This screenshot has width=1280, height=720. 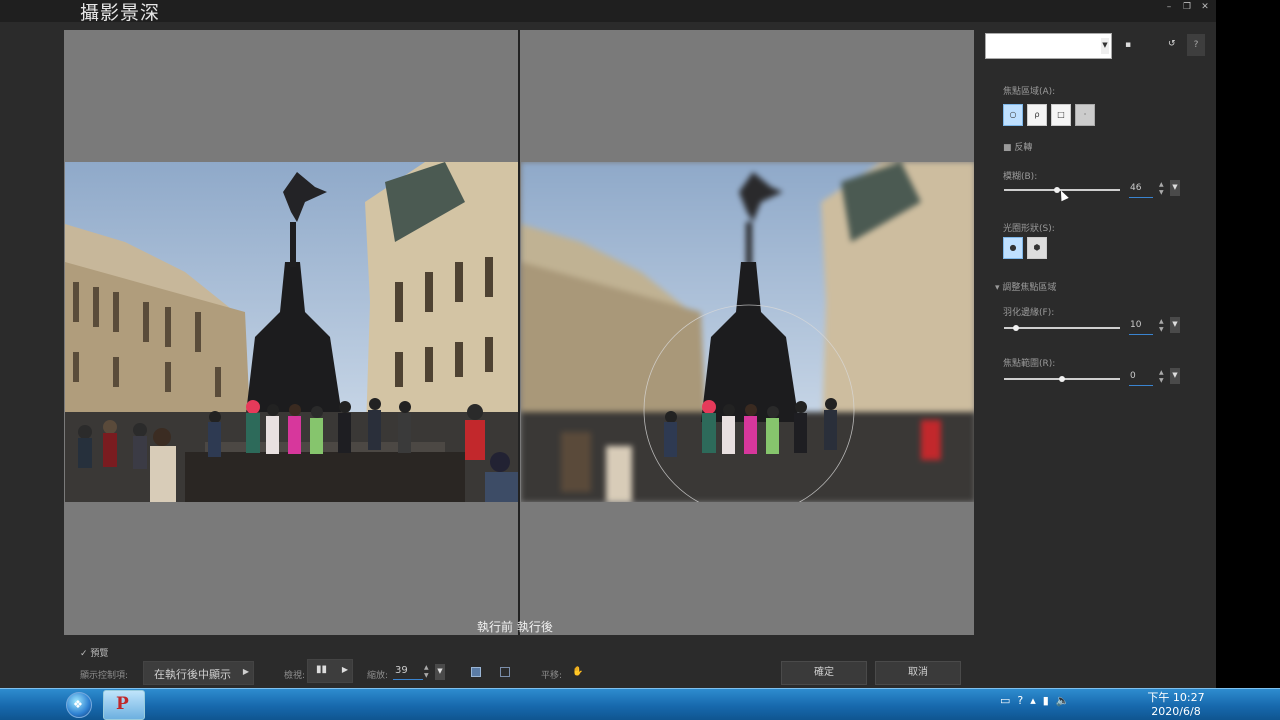 I want to click on windows-logo-icon: ❖, so click(x=78, y=704).